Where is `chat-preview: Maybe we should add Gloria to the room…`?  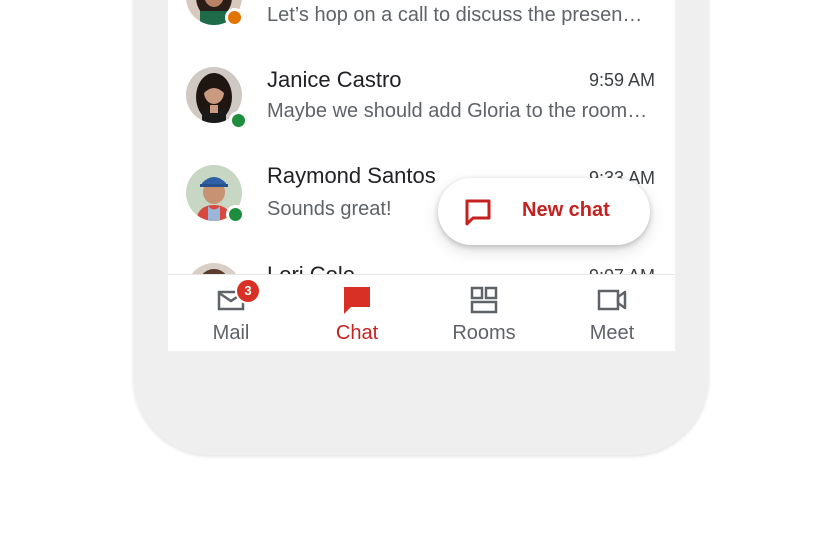 chat-preview: Maybe we should add Gloria to the room… is located at coordinates (457, 111).